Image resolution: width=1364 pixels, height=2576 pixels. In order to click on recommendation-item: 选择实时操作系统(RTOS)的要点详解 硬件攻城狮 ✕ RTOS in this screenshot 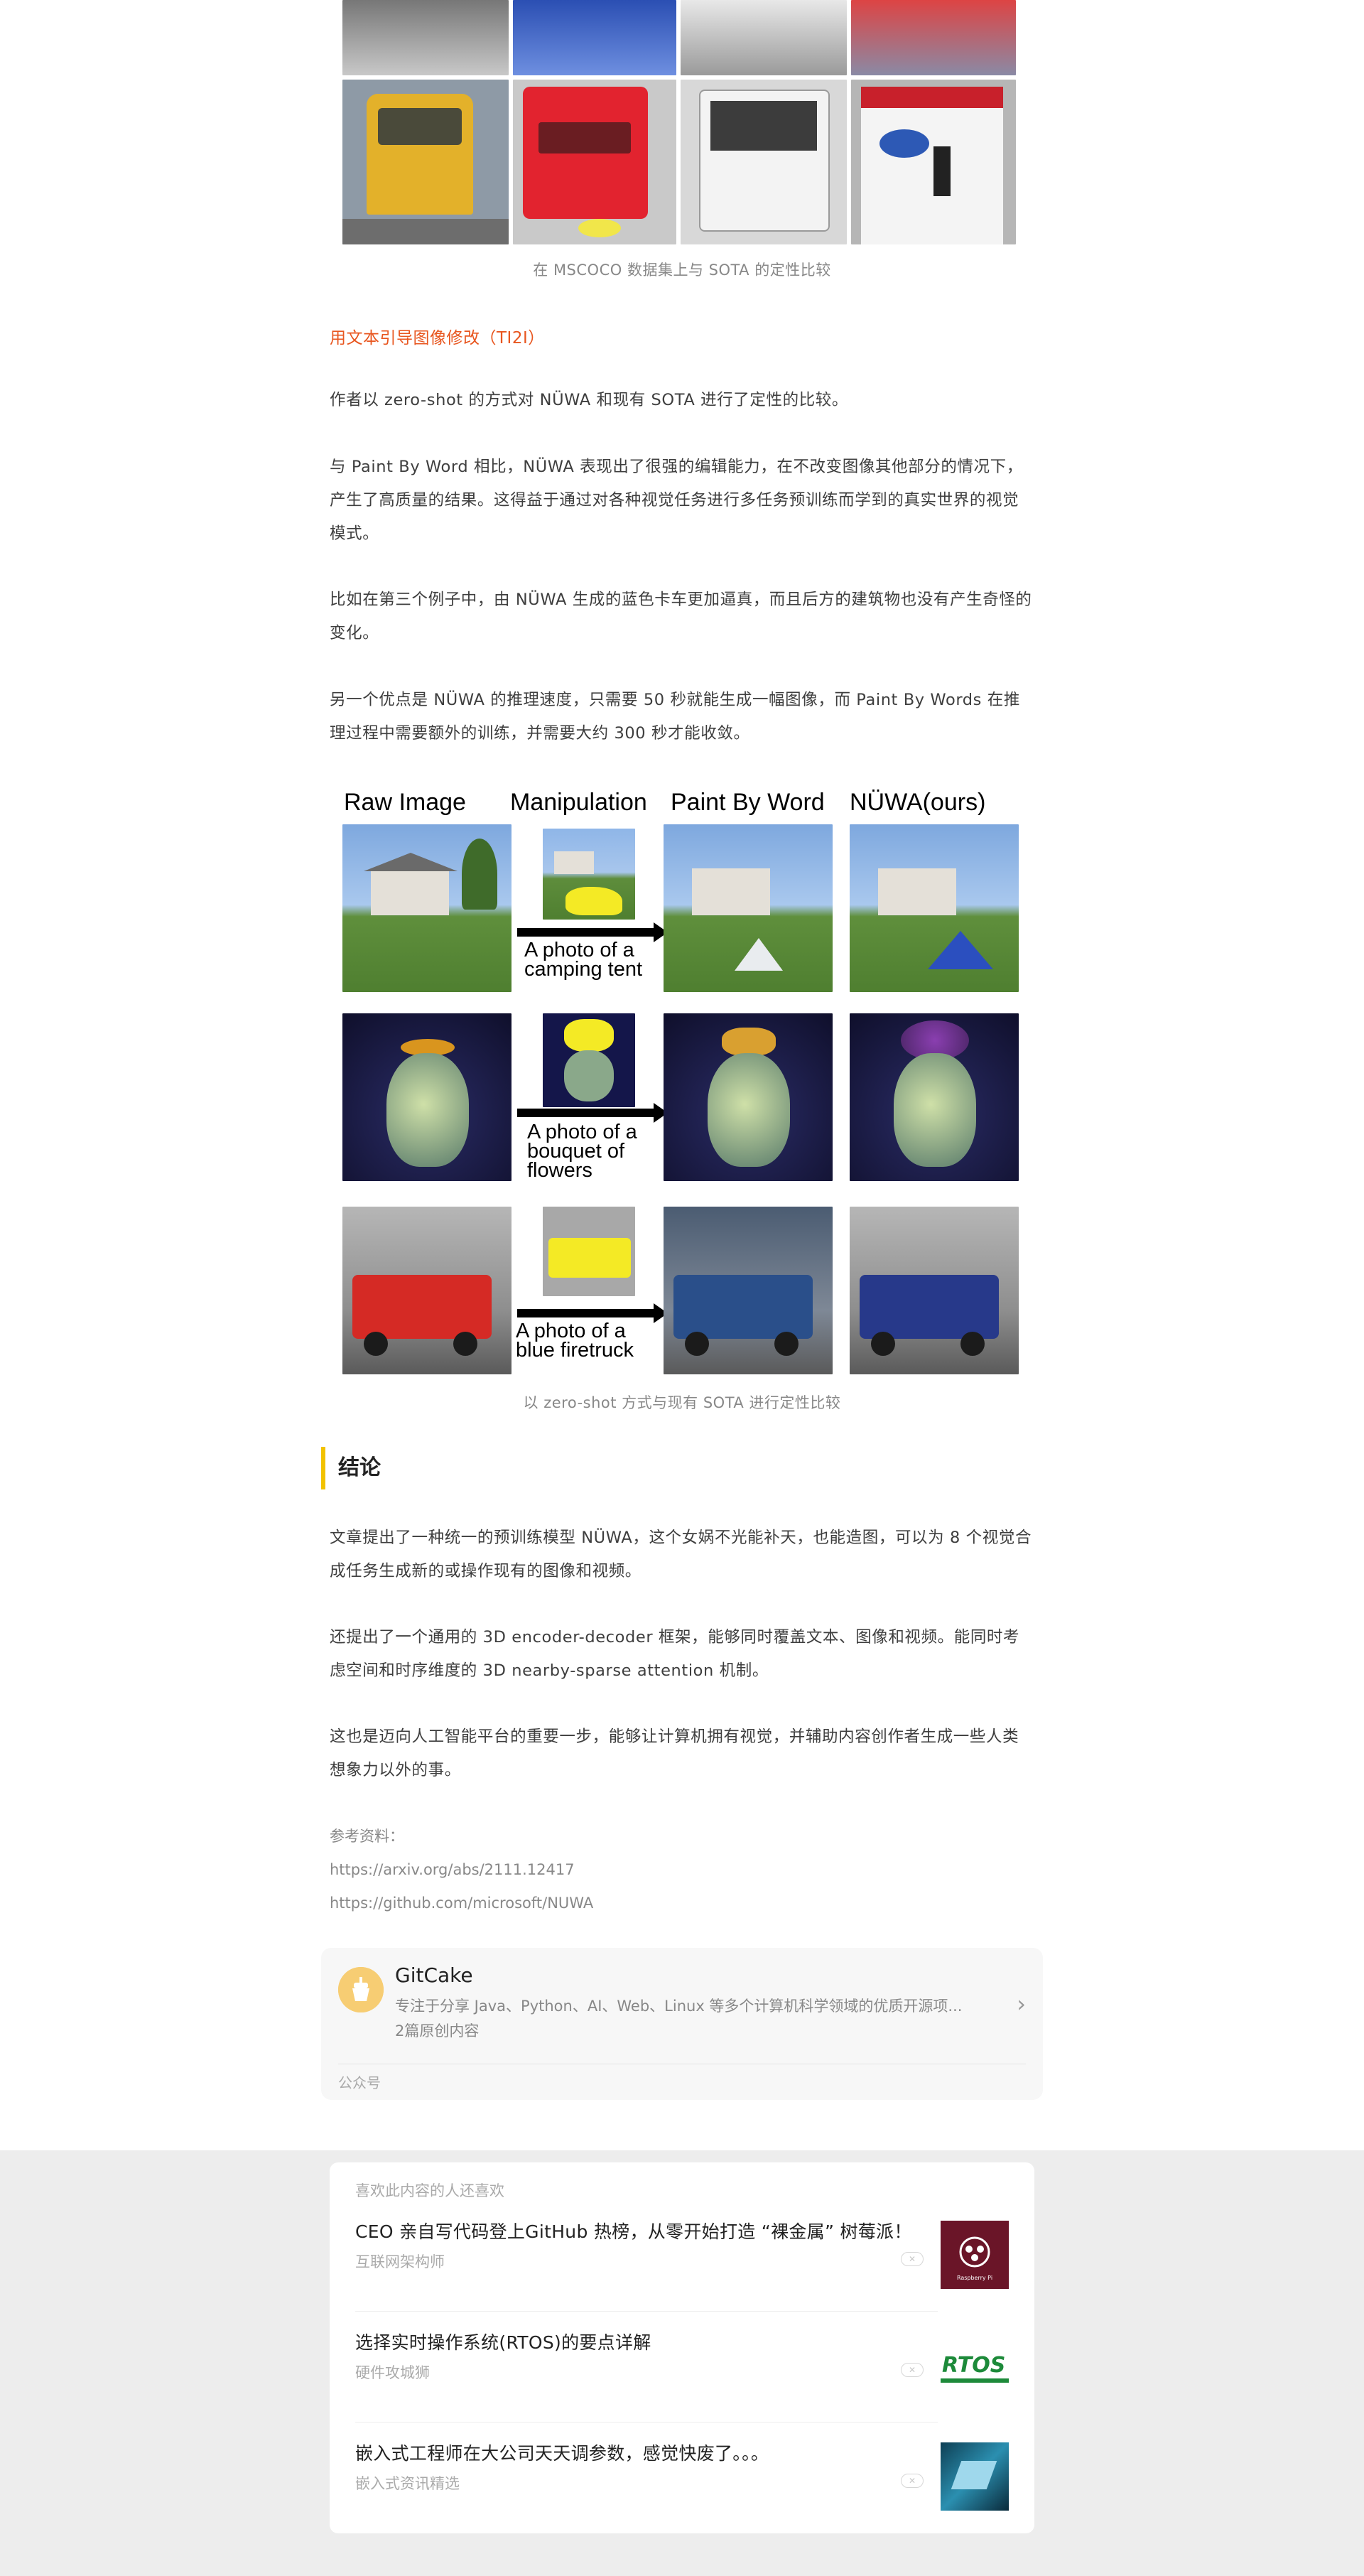, I will do `click(682, 2367)`.